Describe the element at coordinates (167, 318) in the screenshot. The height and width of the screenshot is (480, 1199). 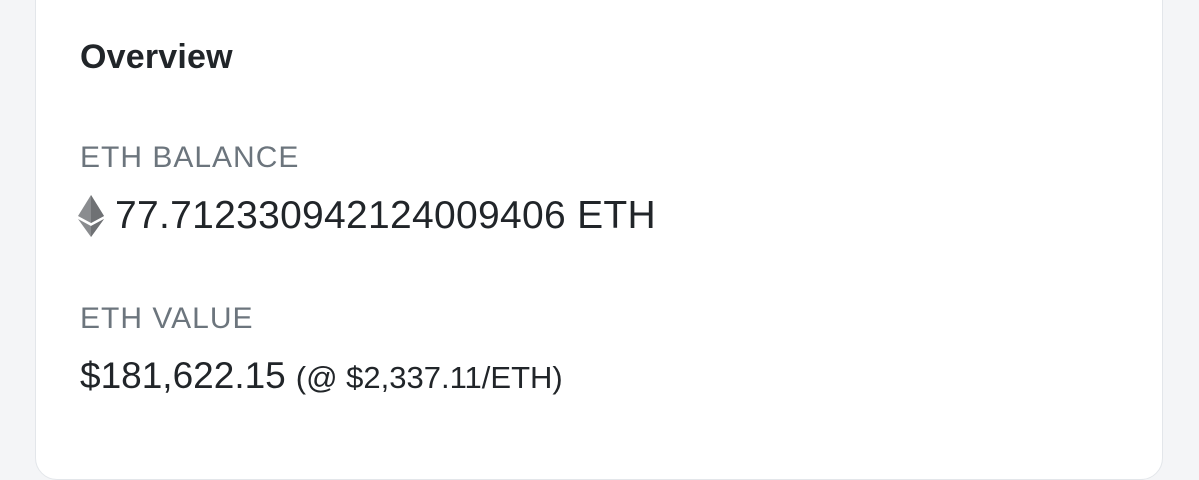
I see `eth-value-label: ETH VALUE` at that location.